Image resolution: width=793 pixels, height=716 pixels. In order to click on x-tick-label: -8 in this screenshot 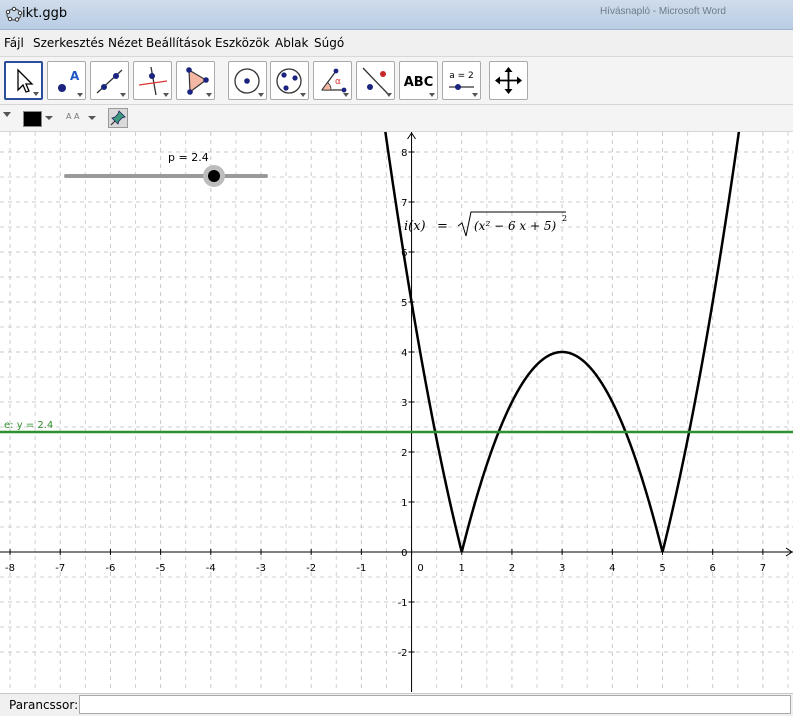, I will do `click(10, 568)`.